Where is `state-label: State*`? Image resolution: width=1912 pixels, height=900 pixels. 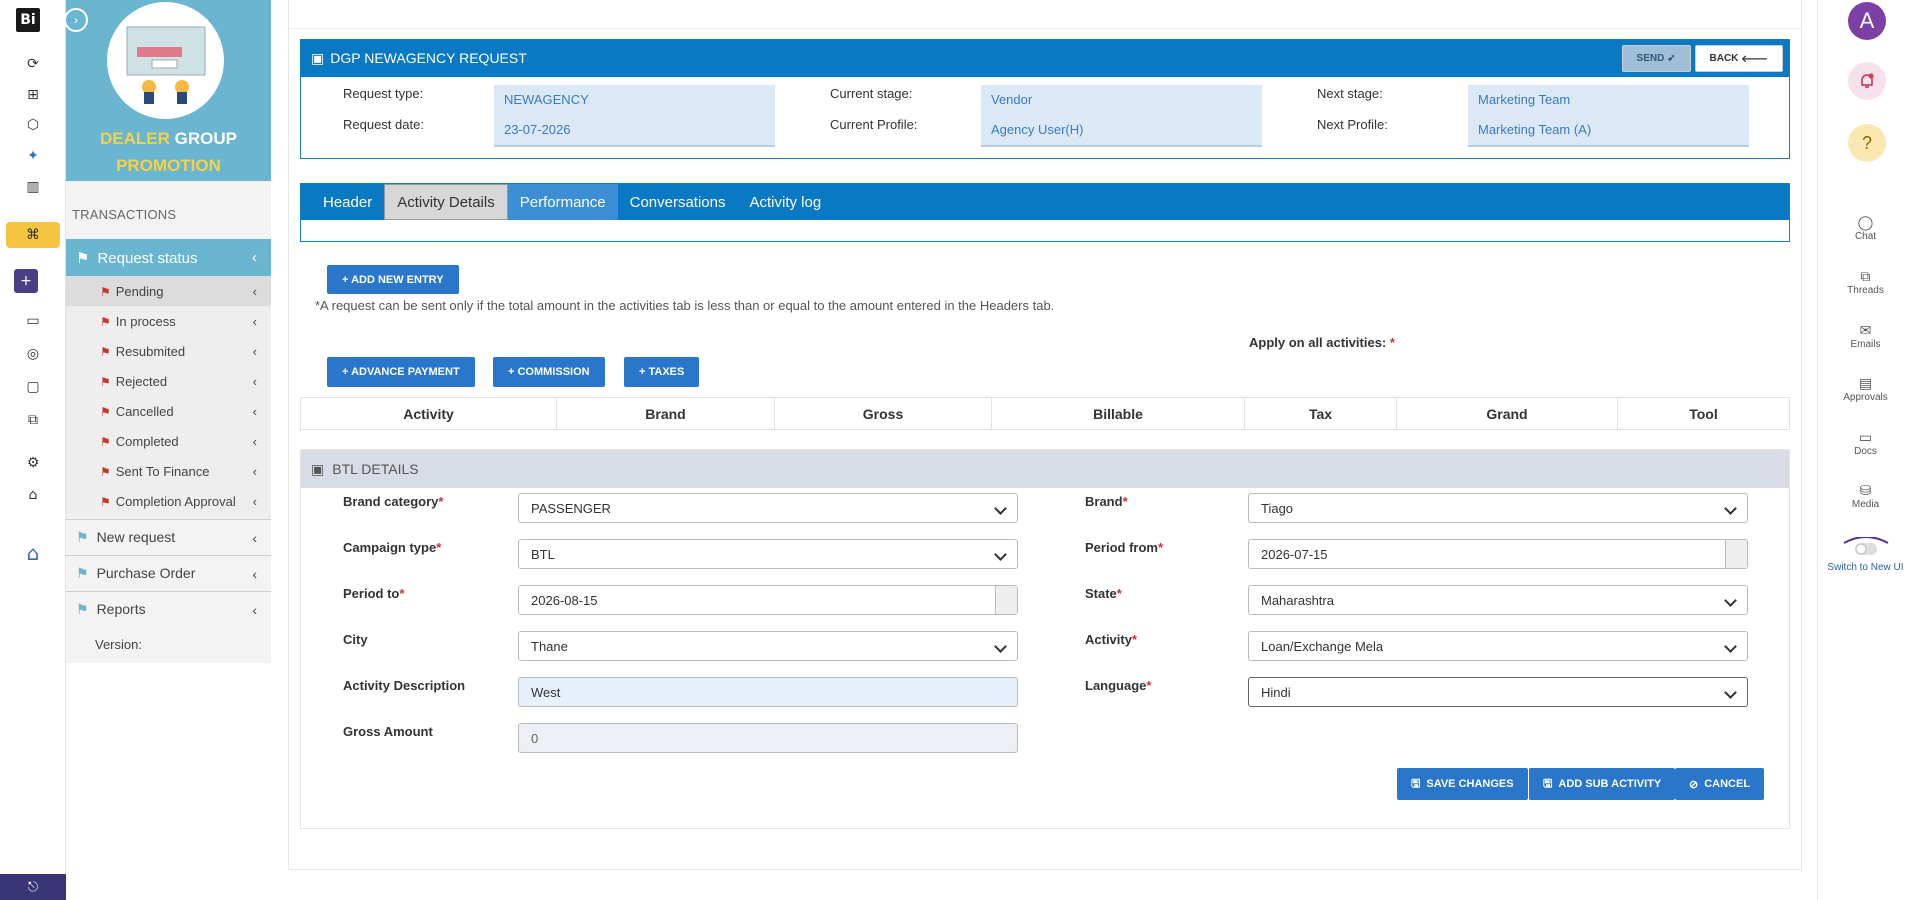
state-label: State* is located at coordinates (1103, 593).